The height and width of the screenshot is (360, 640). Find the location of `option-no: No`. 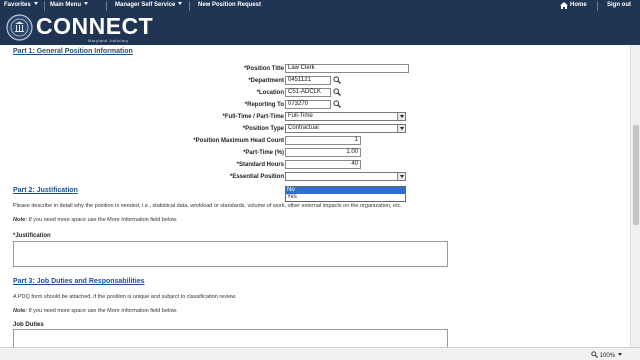

option-no: No is located at coordinates (345, 190).